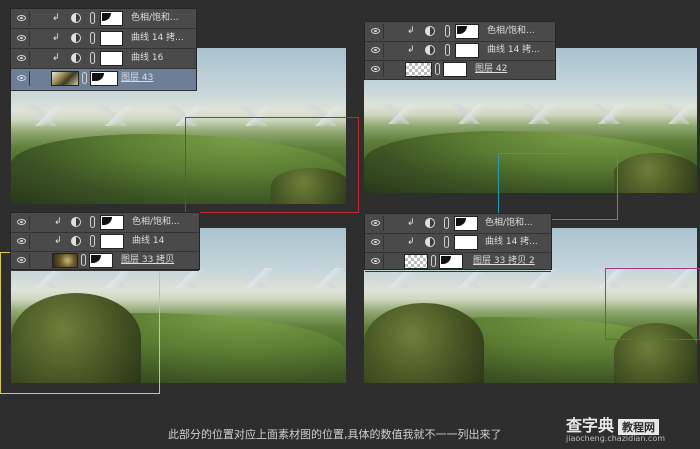  I want to click on layers-panel-4: ↲ 色相/饱和... ↲ 曲线 14 拷... 图层 33 拷贝 2, so click(458, 242).